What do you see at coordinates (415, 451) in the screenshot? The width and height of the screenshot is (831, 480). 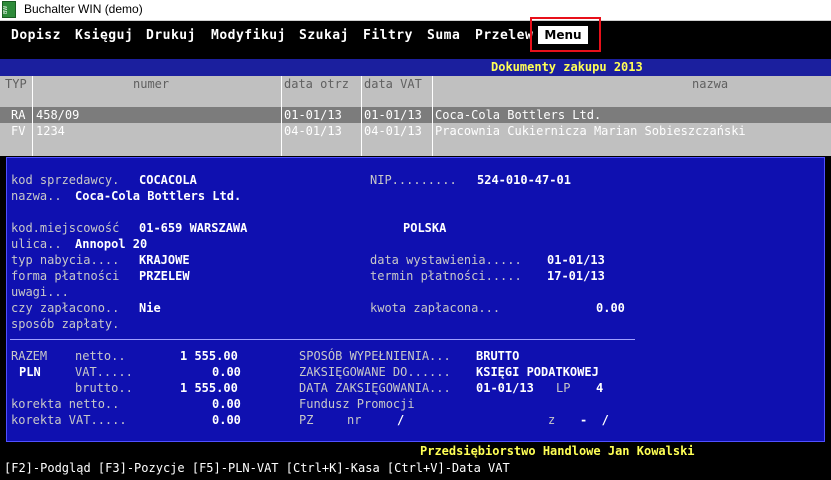 I see `status-bar` at bounding box center [415, 451].